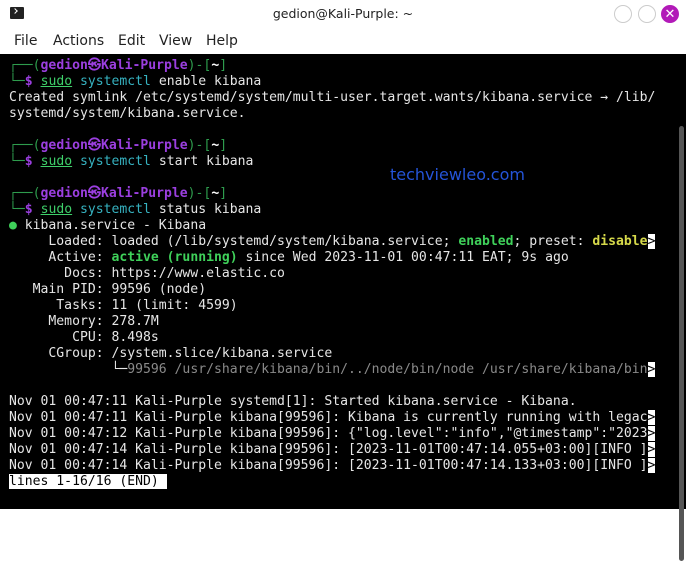 The width and height of the screenshot is (686, 561). I want to click on terminal-line: Docs: https://www.elastic.co, so click(332, 274).